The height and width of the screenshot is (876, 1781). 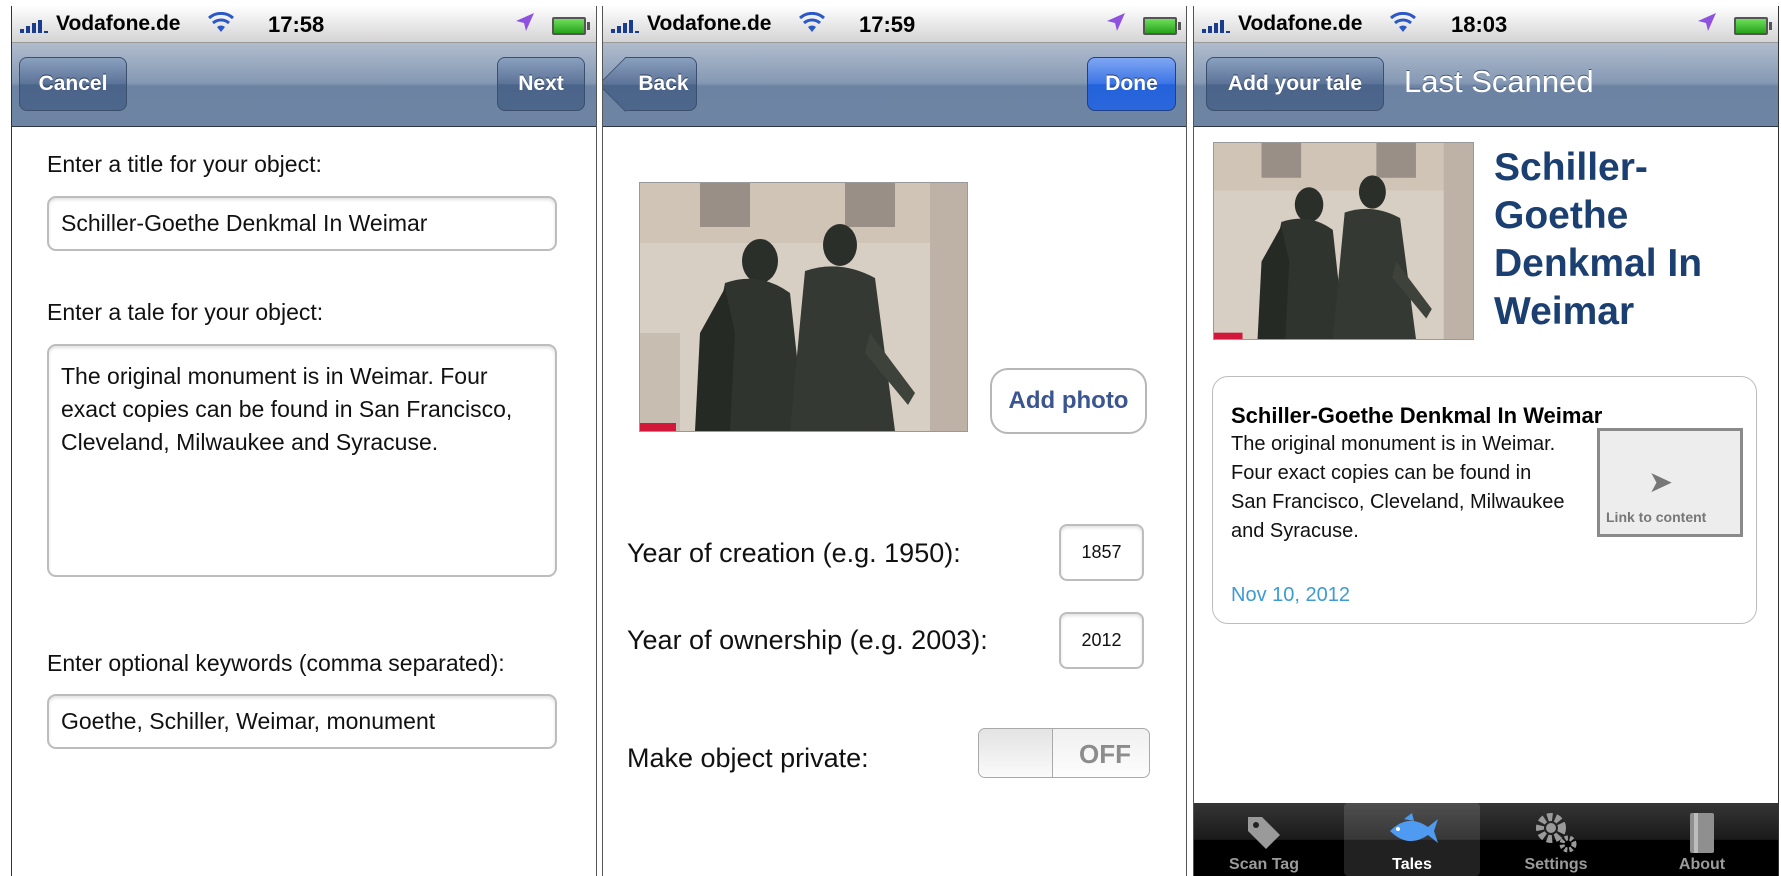 I want to click on nav-title: Last Scanned, so click(x=1499, y=81).